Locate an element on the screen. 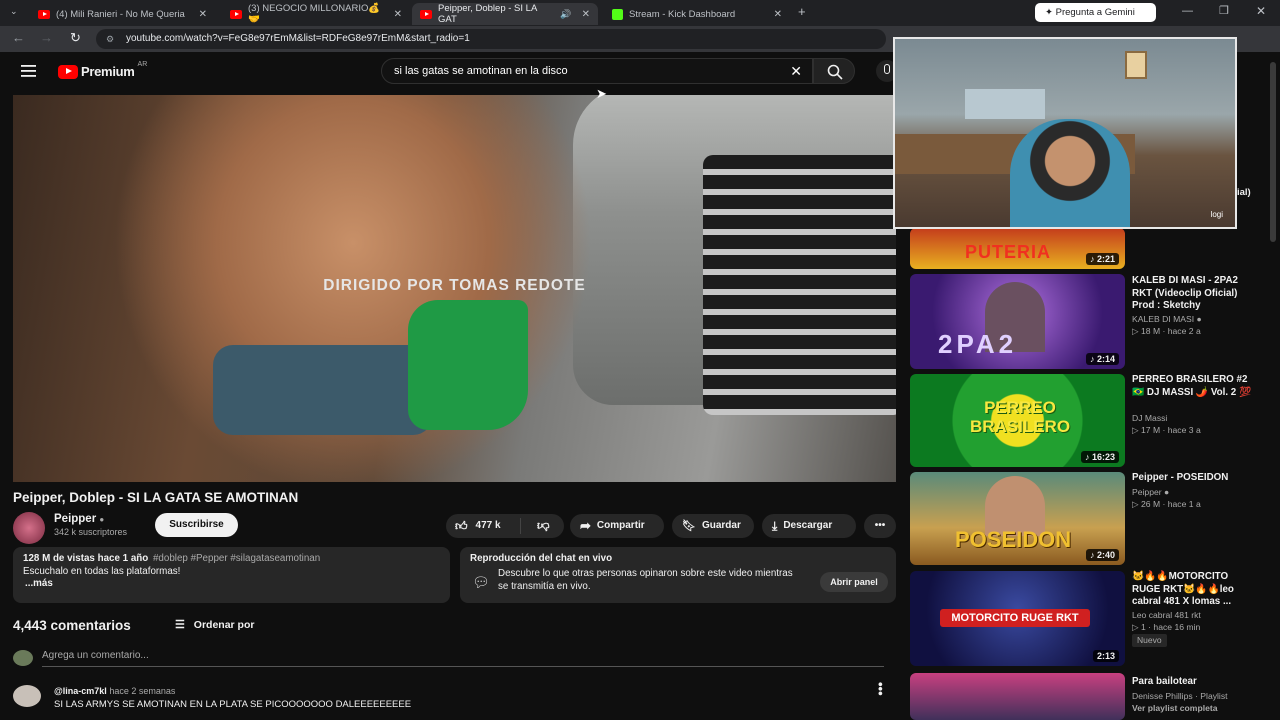  site-info-icon: ⚙ is located at coordinates (110, 39).